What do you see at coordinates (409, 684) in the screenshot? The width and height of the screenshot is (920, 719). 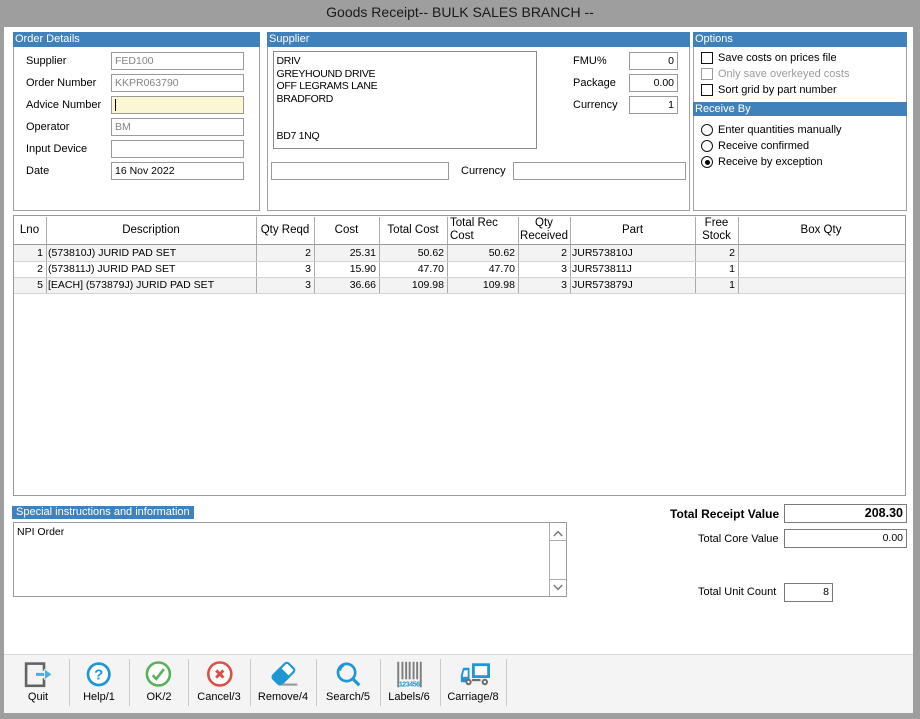 I see `svg-text: 123456` at bounding box center [409, 684].